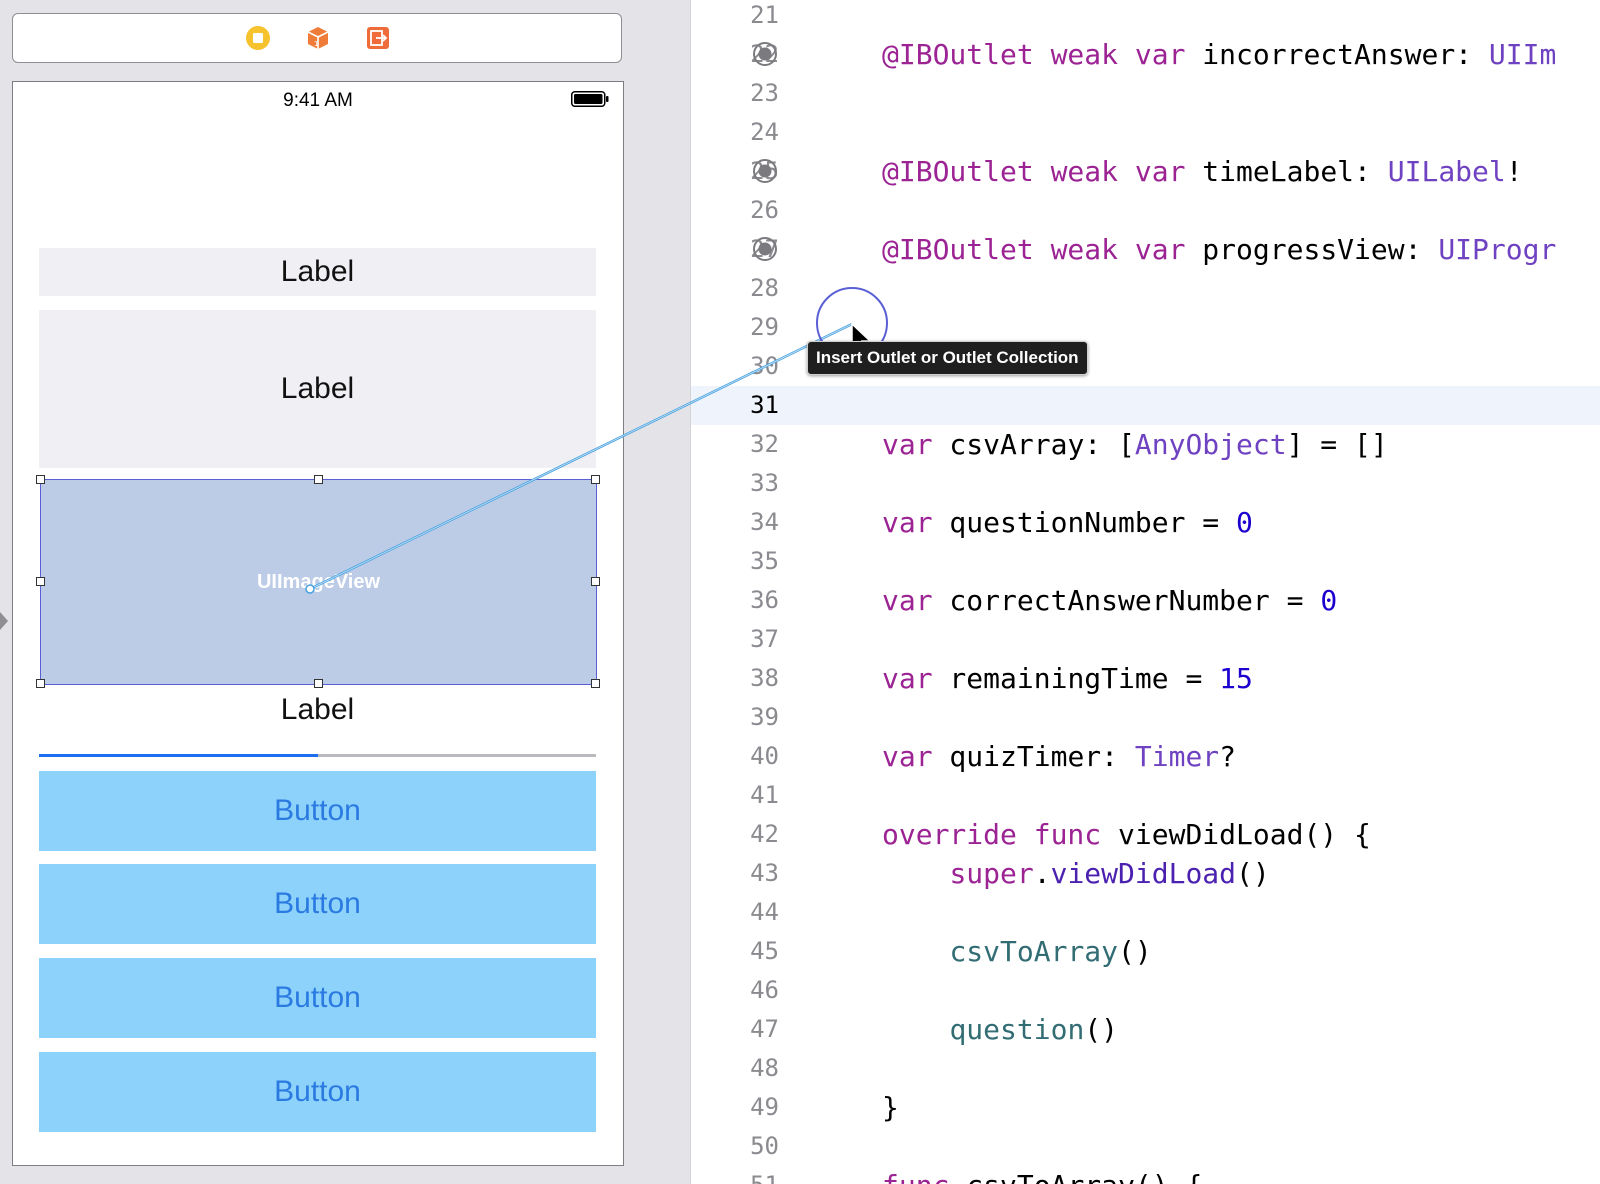  What do you see at coordinates (317, 389) in the screenshot?
I see `question-label: Label` at bounding box center [317, 389].